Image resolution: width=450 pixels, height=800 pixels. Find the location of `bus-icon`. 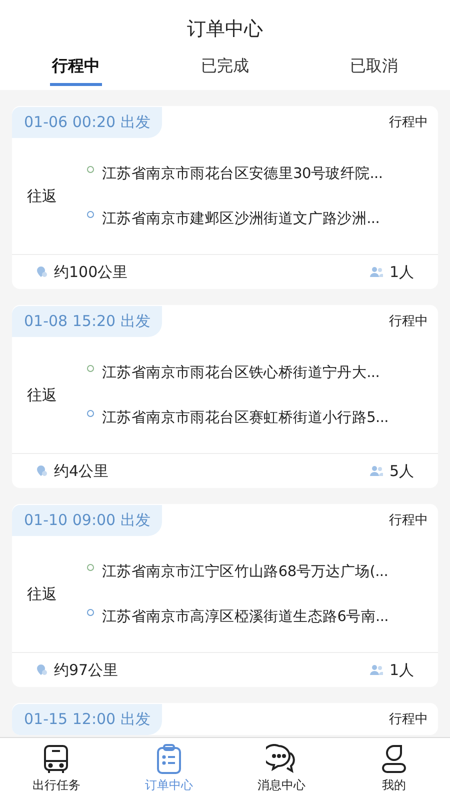

bus-icon is located at coordinates (56, 759).